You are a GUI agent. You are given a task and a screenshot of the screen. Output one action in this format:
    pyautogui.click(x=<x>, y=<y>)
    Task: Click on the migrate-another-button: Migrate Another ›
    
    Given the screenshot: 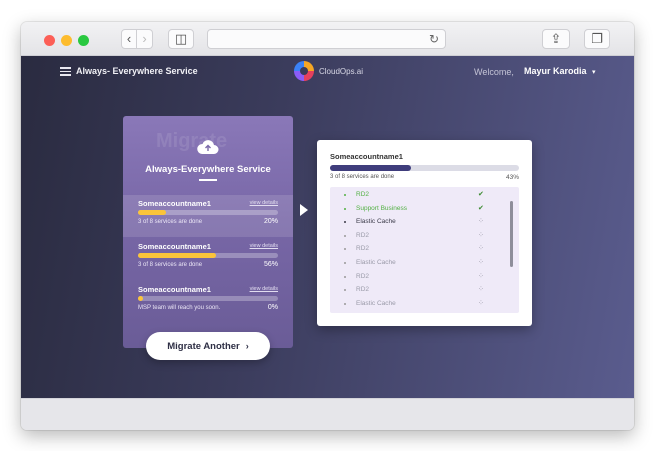 What is the action you would take?
    pyautogui.click(x=208, y=346)
    